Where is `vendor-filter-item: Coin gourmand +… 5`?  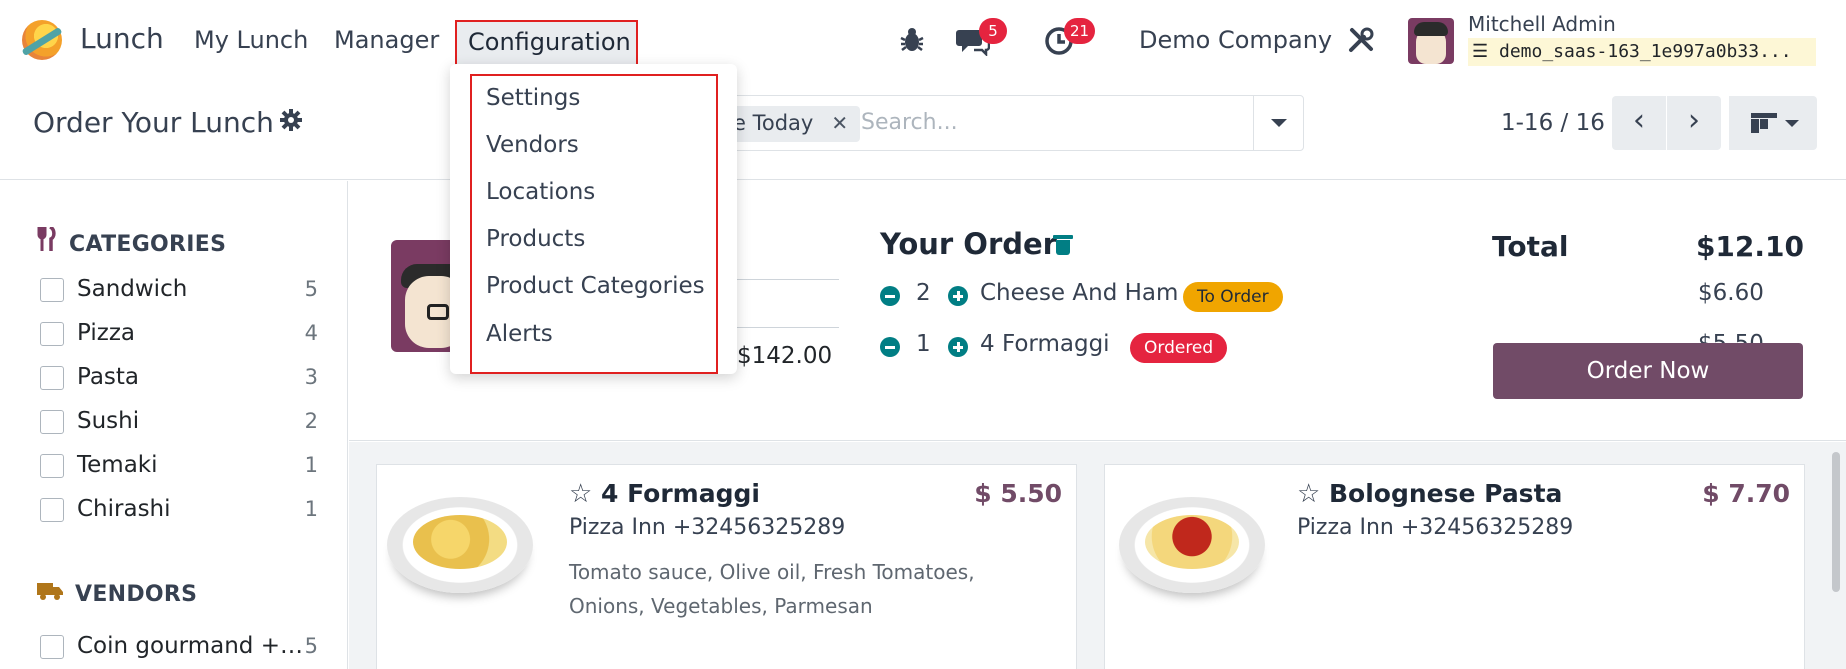
vendor-filter-item: Coin gourmand +… 5 is located at coordinates (179, 648).